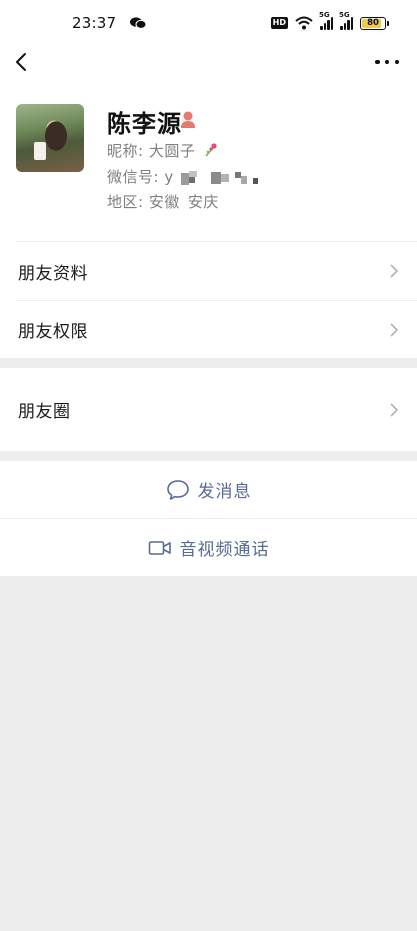 The width and height of the screenshot is (417, 931). I want to click on region-label: 地区:, so click(125, 202).